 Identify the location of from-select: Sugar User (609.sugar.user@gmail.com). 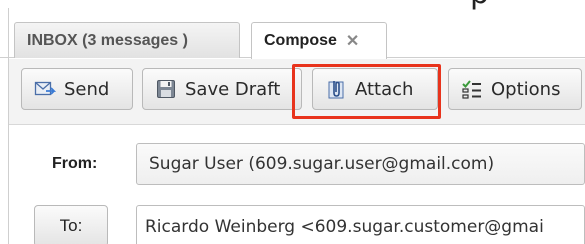
(360, 164).